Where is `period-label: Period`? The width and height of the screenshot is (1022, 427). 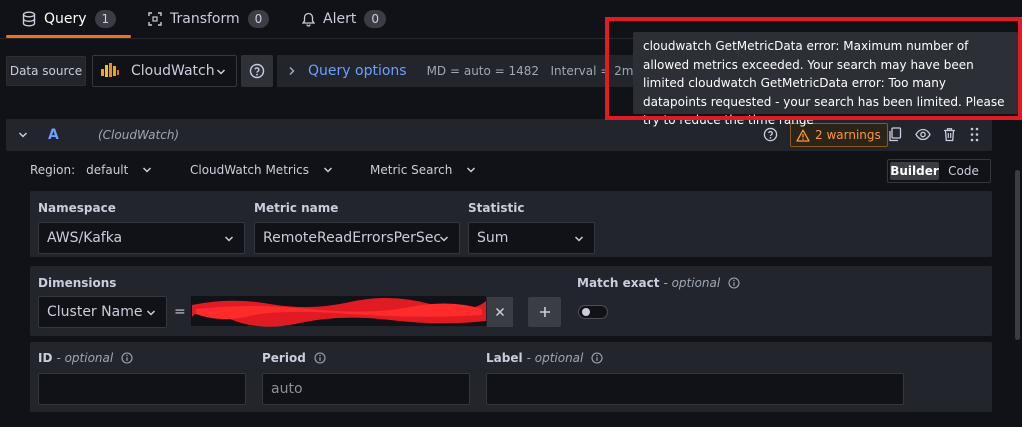
period-label: Period is located at coordinates (294, 358).